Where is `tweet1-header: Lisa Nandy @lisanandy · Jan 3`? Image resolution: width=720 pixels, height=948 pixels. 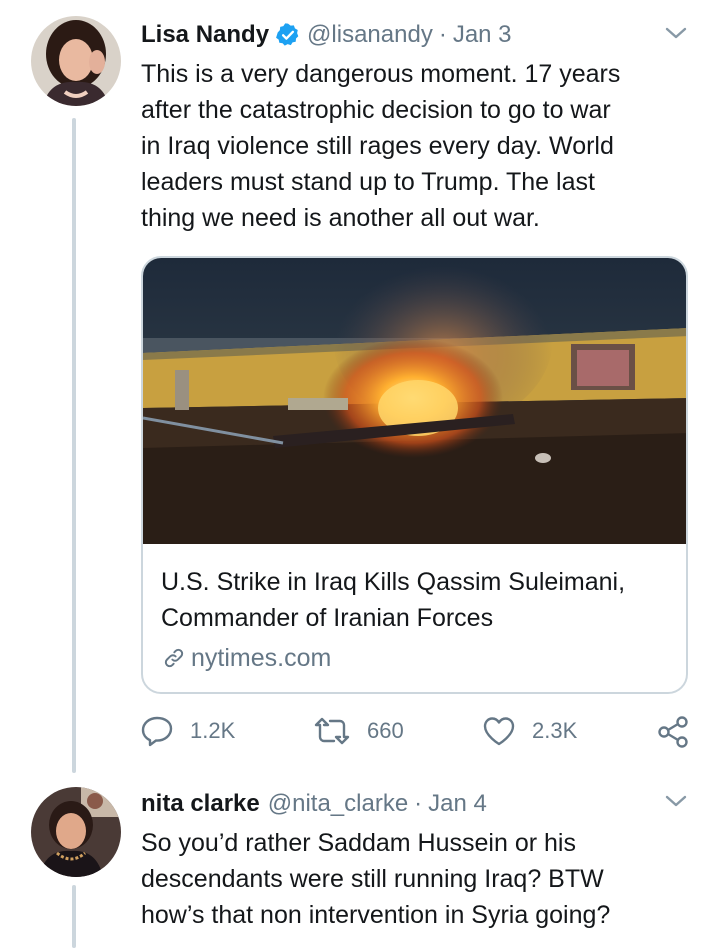 tweet1-header: Lisa Nandy @lisanandy · Jan 3 is located at coordinates (326, 35).